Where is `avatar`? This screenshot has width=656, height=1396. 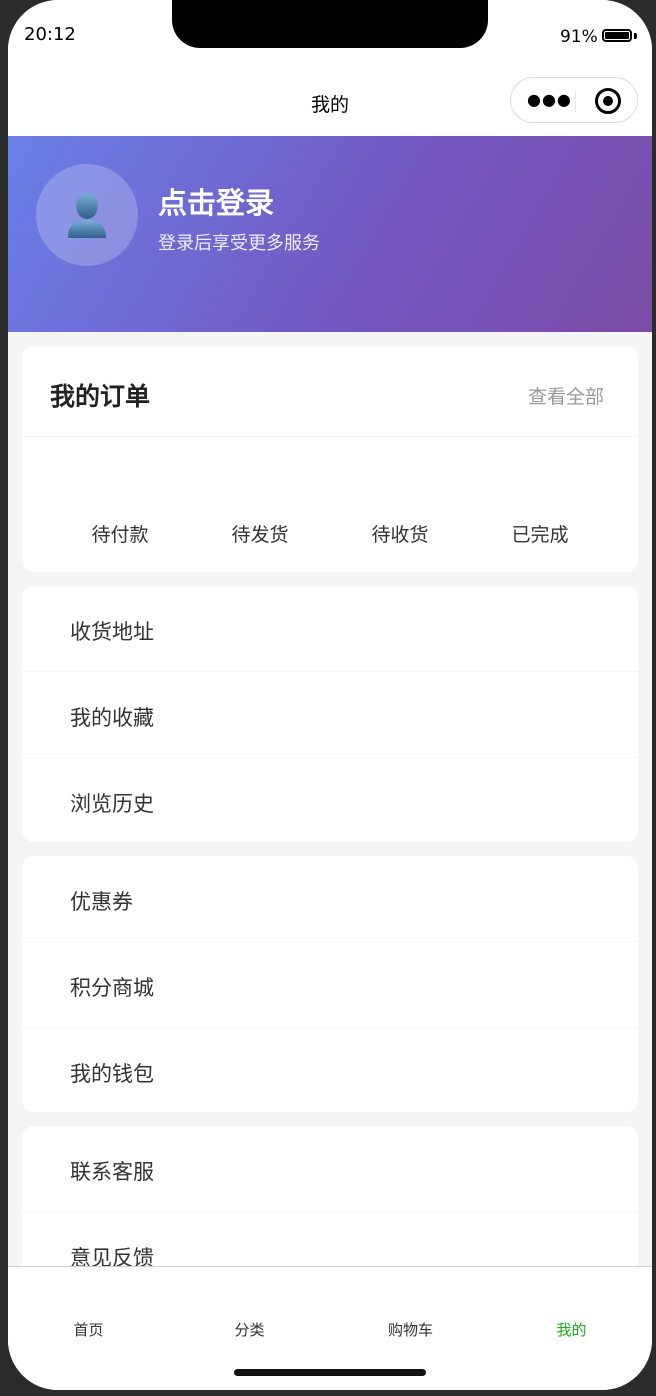 avatar is located at coordinates (87, 215).